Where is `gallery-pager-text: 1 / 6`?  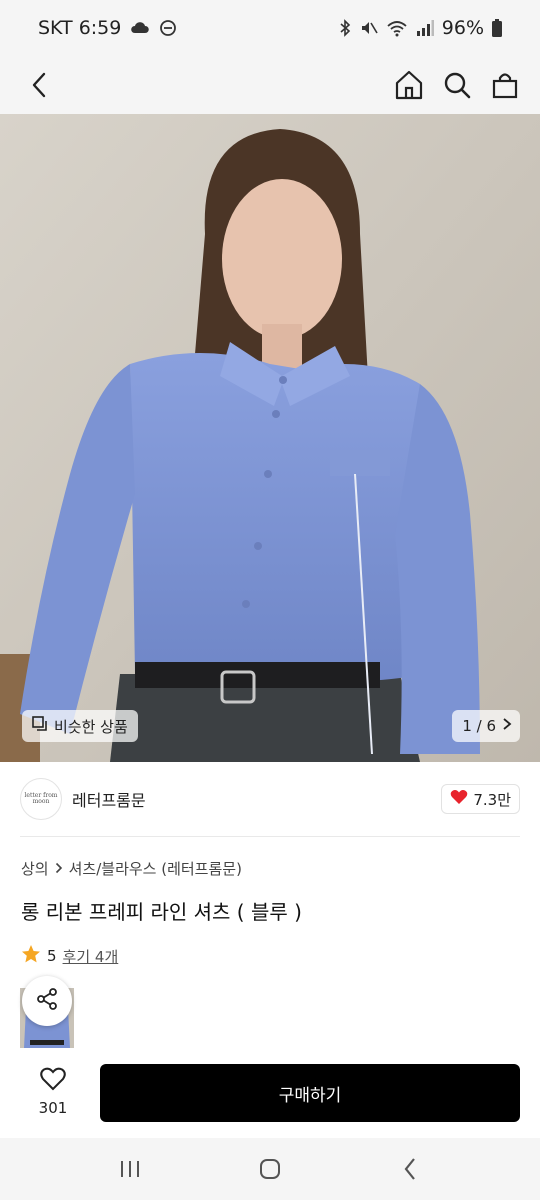 gallery-pager-text: 1 / 6 is located at coordinates (479, 726).